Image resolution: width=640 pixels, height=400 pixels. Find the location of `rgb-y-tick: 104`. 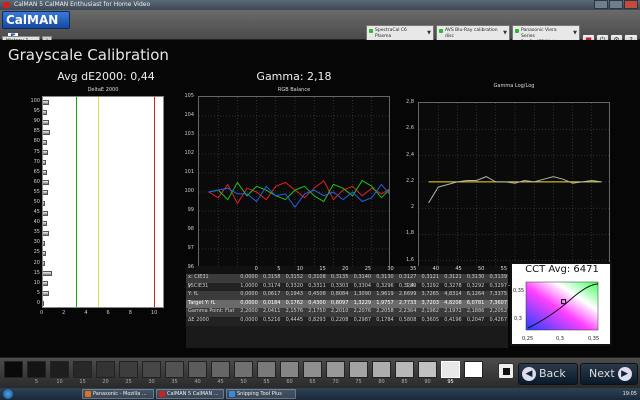

rgb-y-tick: 104 is located at coordinates (189, 115).